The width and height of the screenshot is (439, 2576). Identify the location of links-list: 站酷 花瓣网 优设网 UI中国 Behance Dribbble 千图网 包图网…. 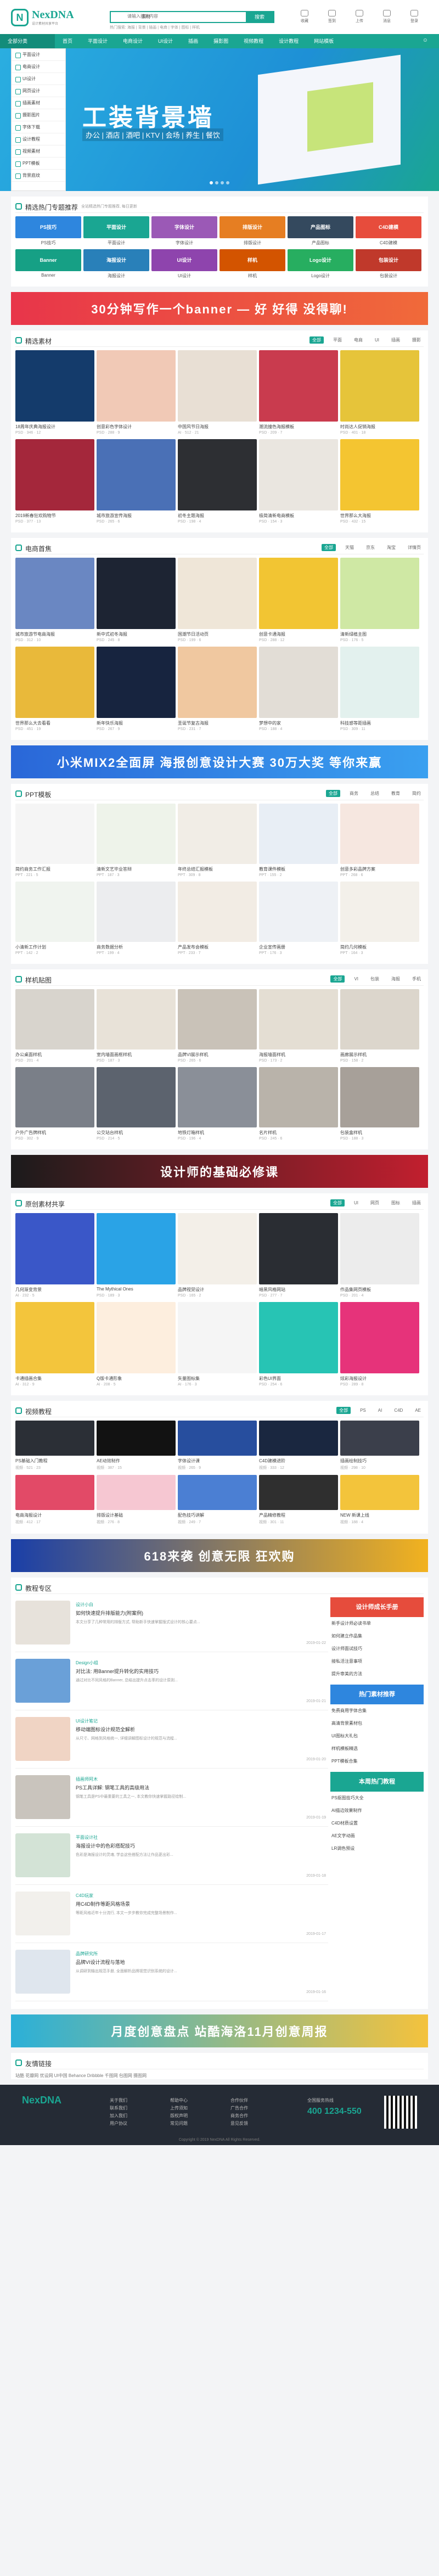
(219, 2076).